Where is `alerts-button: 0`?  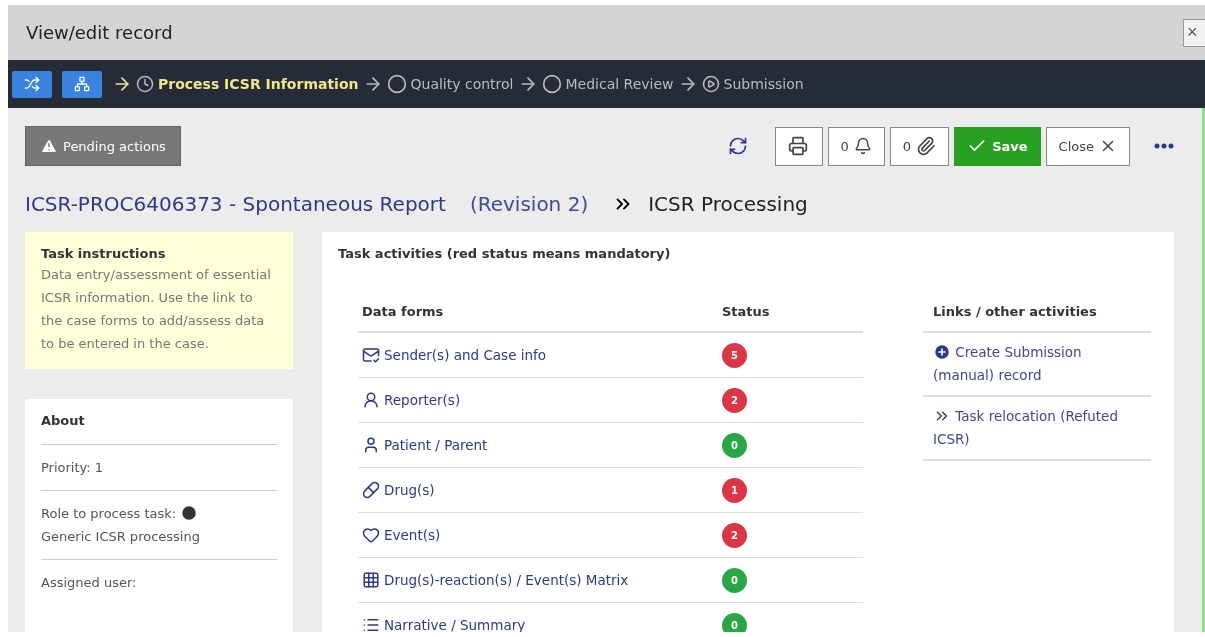 alerts-button: 0 is located at coordinates (856, 146).